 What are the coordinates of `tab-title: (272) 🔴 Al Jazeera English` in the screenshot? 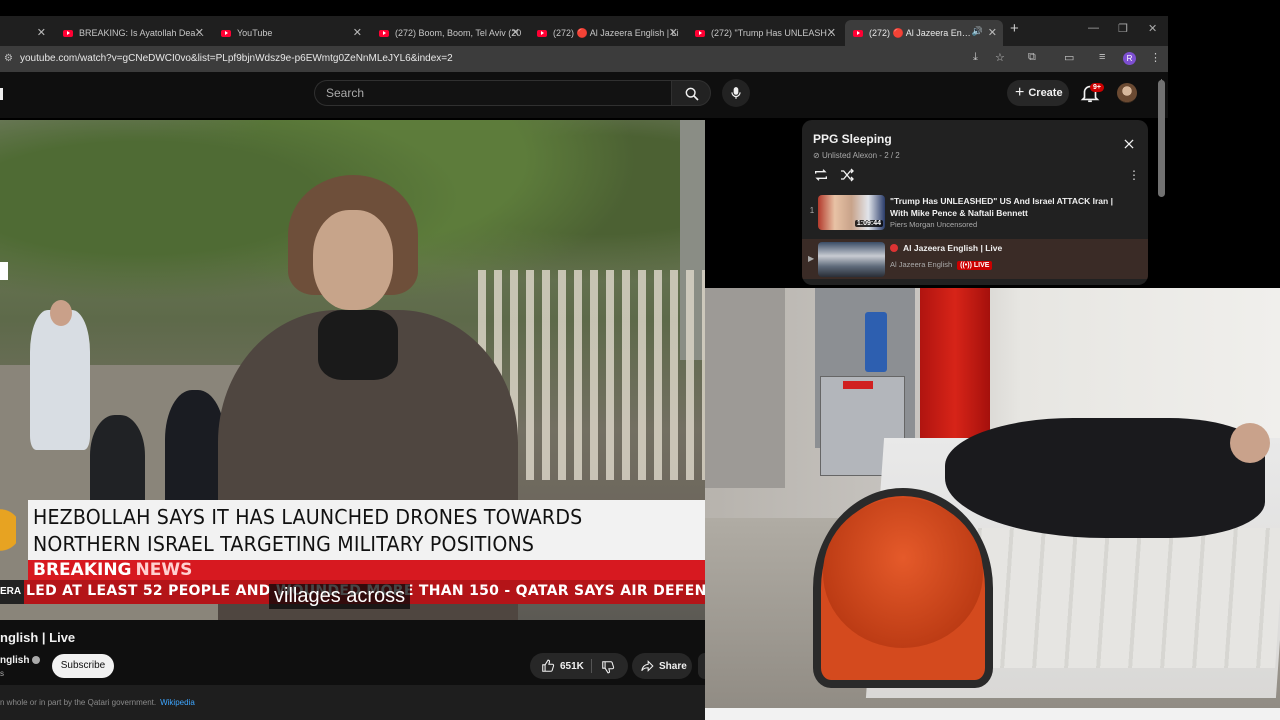 It's located at (921, 32).